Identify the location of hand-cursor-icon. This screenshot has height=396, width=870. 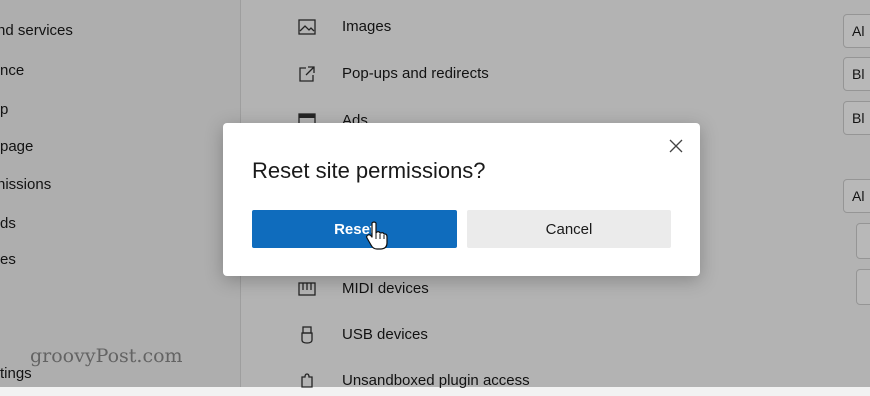
(377, 236).